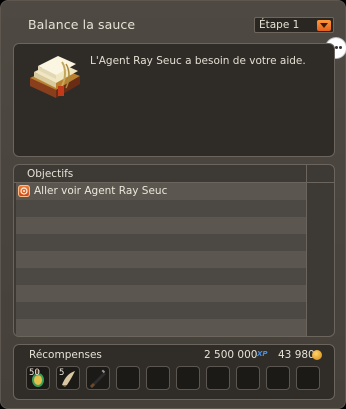 Image resolution: width=346 pixels, height=409 pixels. What do you see at coordinates (65, 355) in the screenshot?
I see `rewards-title: Récompenses` at bounding box center [65, 355].